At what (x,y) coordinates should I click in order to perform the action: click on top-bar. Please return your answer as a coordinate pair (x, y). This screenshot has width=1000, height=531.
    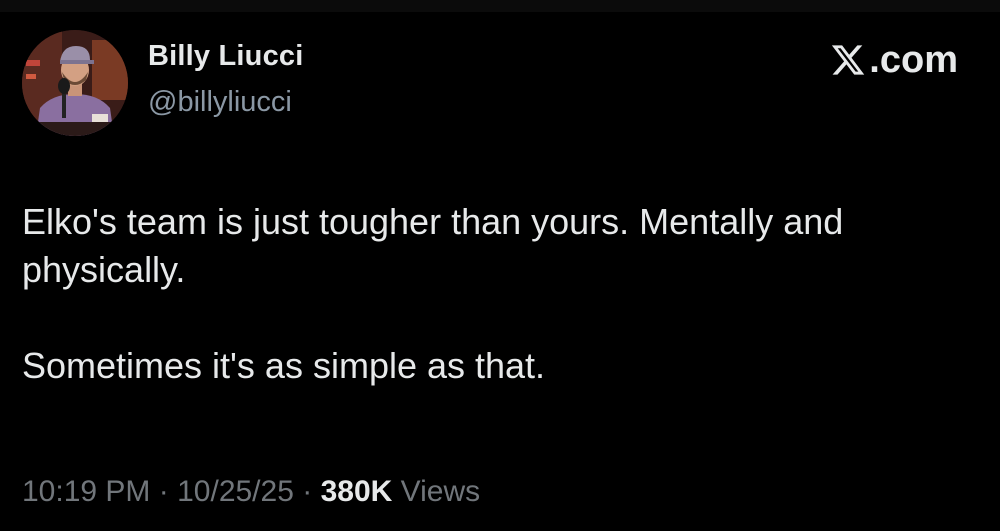
    Looking at the image, I should click on (500, 6).